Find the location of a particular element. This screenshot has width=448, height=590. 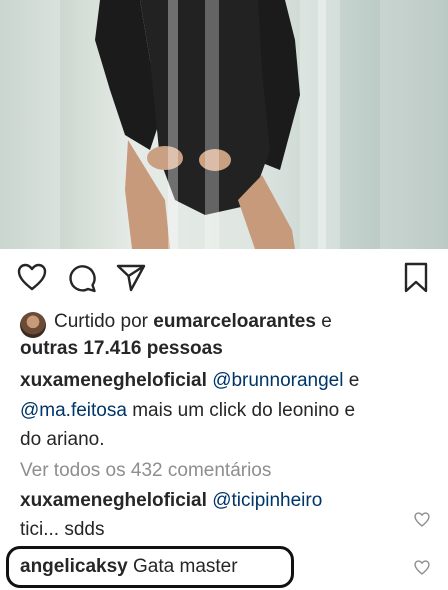

caption-author: xuxamenegheloficial is located at coordinates (113, 380).